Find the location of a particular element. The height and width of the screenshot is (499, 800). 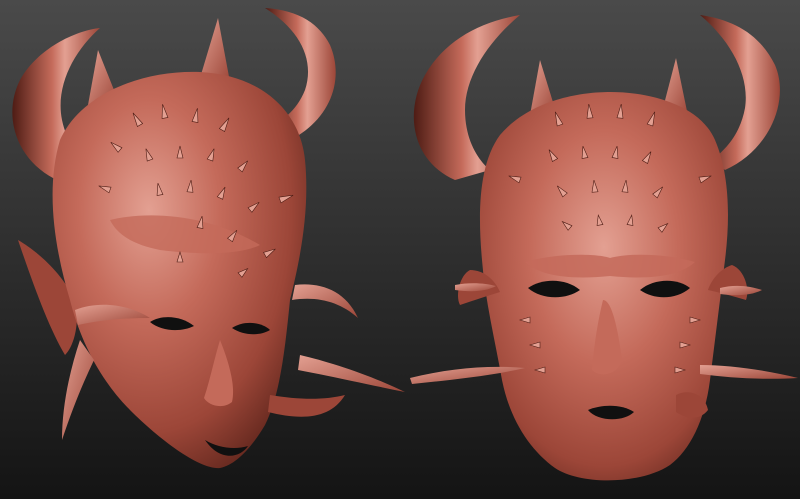

brow-ridge is located at coordinates (610, 266).